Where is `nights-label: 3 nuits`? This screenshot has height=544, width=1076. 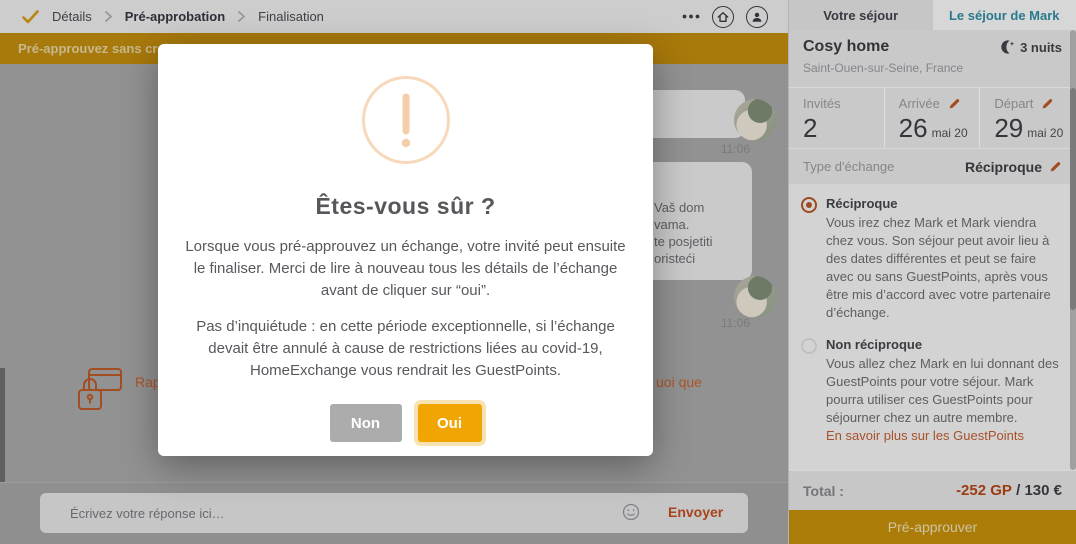 nights-label: 3 nuits is located at coordinates (1041, 47).